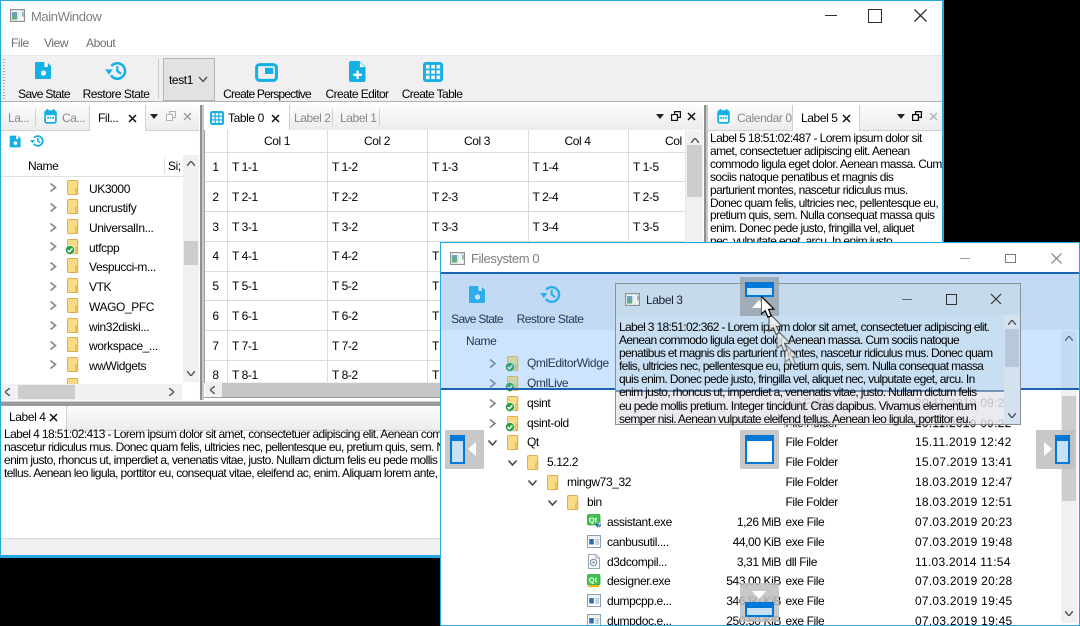 This screenshot has height=626, width=1080. Describe the element at coordinates (593, 579) in the screenshot. I see `svg-text: Qt` at that location.